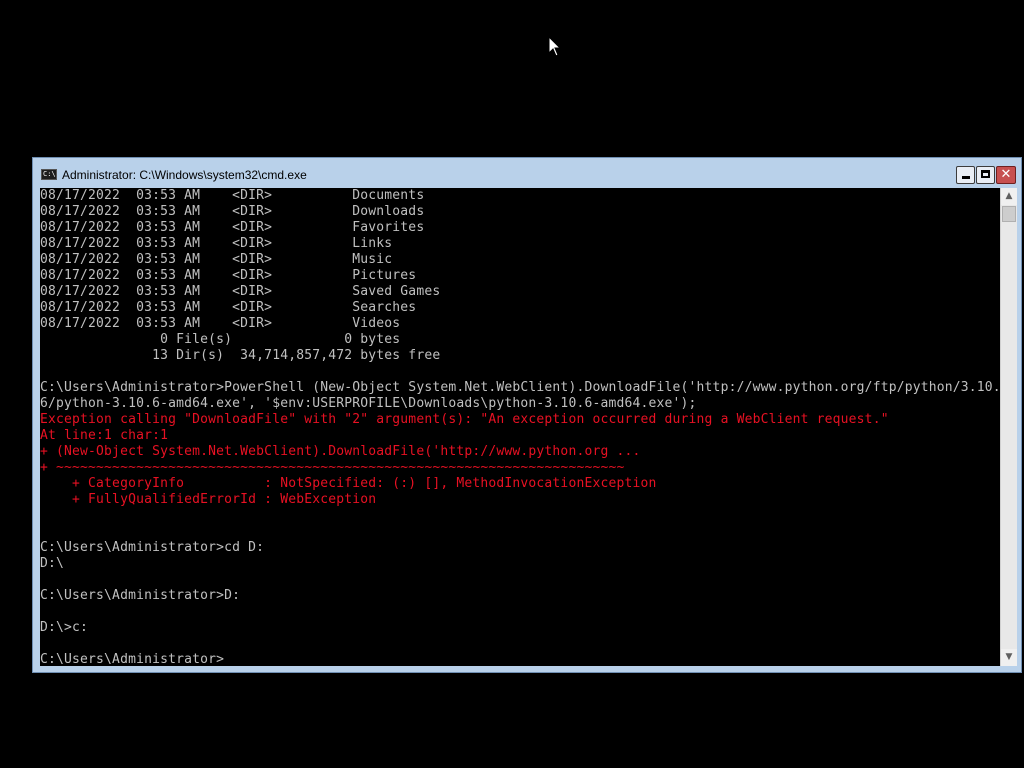  I want to click on console-line: 08/17/2022 03:53 AM <DIR> Pictures, so click(228, 275).